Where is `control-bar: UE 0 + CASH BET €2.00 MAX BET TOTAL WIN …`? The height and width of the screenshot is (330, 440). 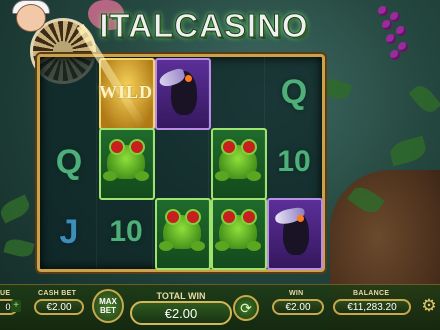 control-bar: UE 0 + CASH BET €2.00 MAX BET TOTAL WIN … is located at coordinates (220, 307).